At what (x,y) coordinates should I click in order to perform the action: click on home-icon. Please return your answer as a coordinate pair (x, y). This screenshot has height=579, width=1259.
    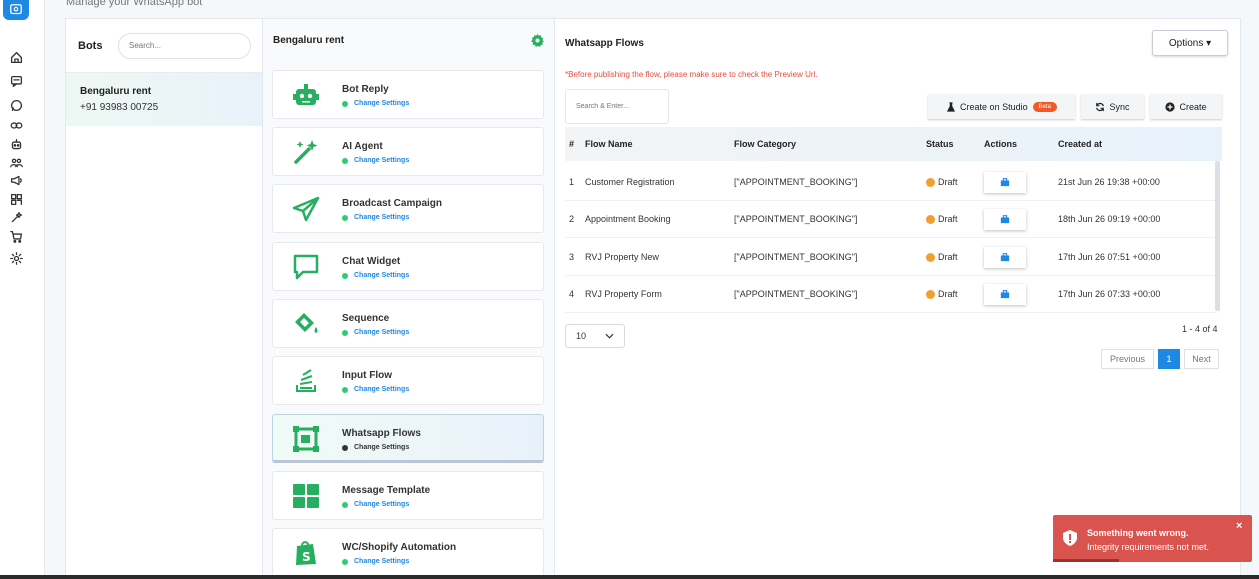
    Looking at the image, I should click on (16, 57).